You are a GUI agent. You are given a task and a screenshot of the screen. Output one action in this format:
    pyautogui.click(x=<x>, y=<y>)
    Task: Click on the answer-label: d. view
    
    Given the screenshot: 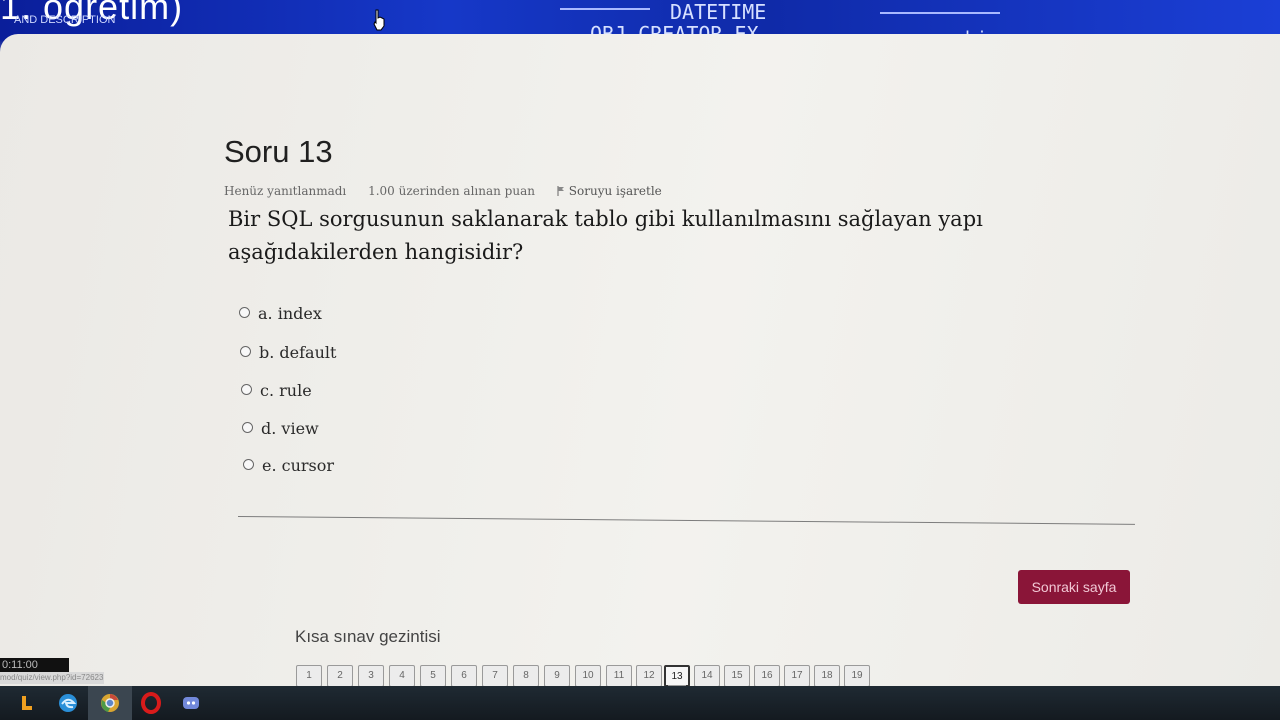 What is the action you would take?
    pyautogui.click(x=290, y=428)
    